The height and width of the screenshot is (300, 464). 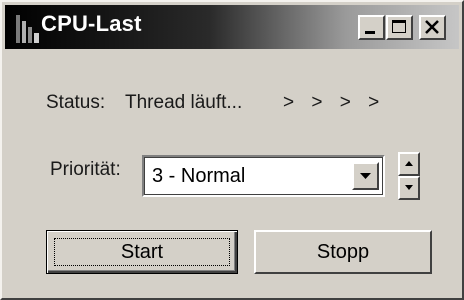 I want to click on status-progress-indicator: > > > >, so click(x=331, y=102).